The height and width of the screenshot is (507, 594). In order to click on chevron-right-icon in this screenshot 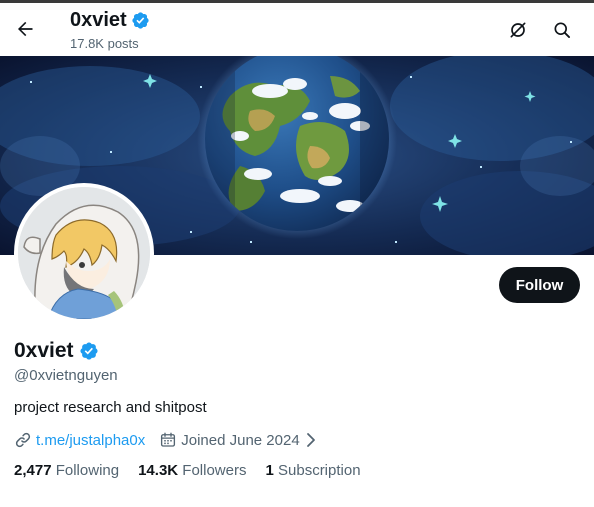, I will do `click(311, 440)`.